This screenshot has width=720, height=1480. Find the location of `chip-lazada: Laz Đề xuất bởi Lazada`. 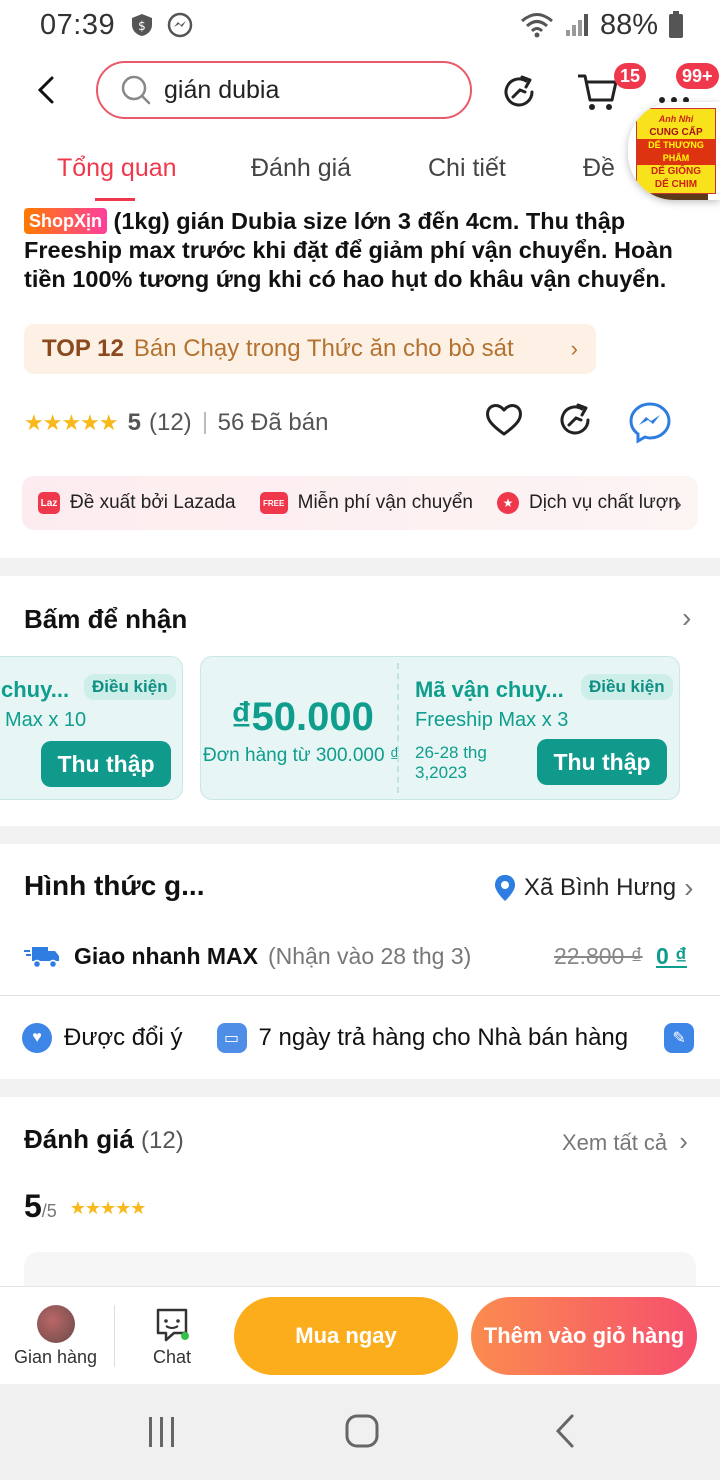

chip-lazada: Laz Đề xuất bởi Lazada is located at coordinates (137, 503).